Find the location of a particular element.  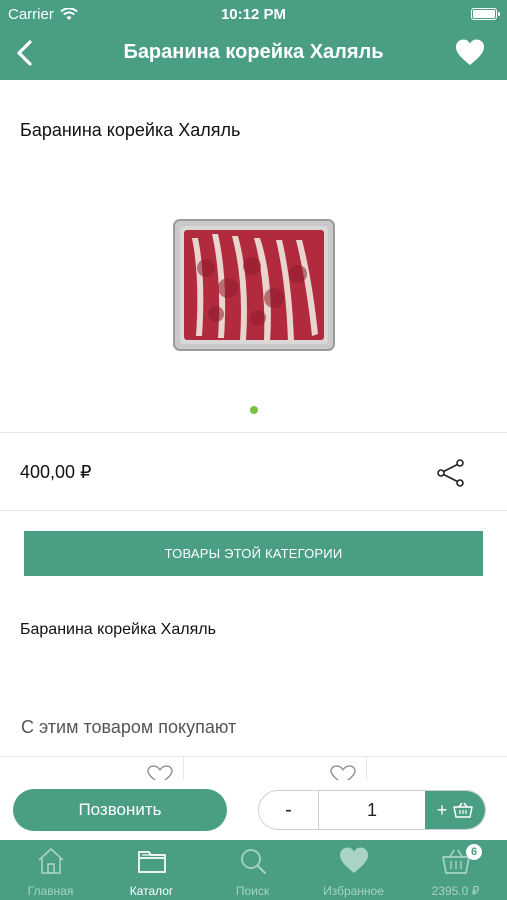

share-icon is located at coordinates (451, 473).